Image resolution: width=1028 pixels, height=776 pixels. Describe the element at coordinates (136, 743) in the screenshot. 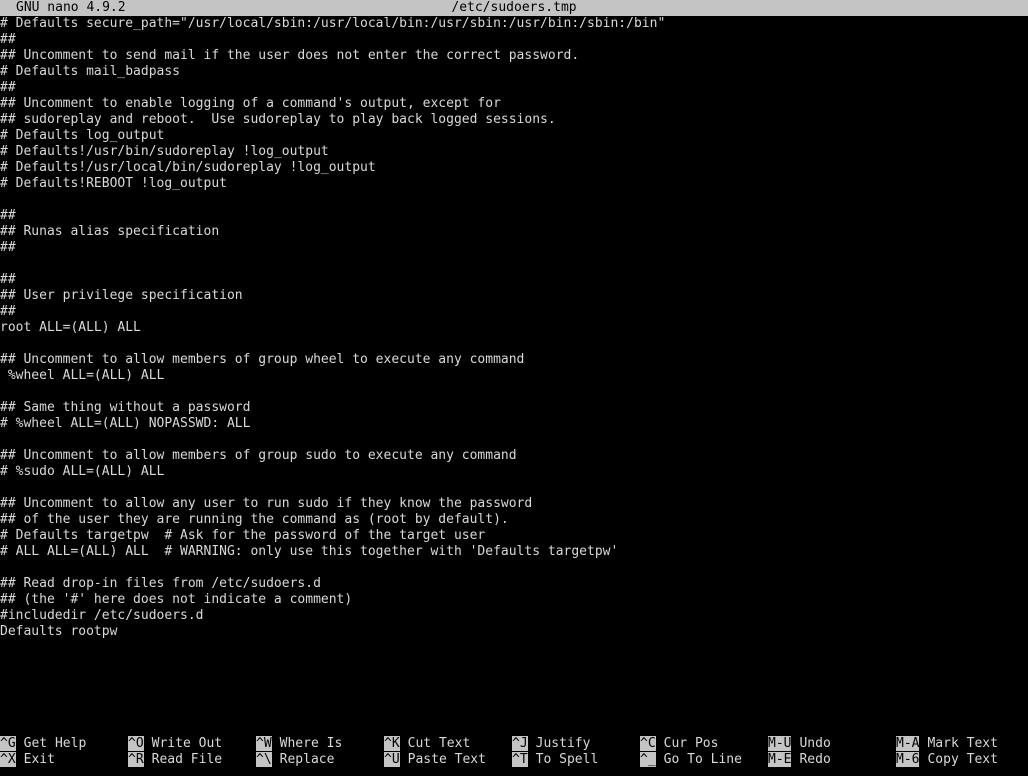

I see `shortcut-key: ^O` at that location.